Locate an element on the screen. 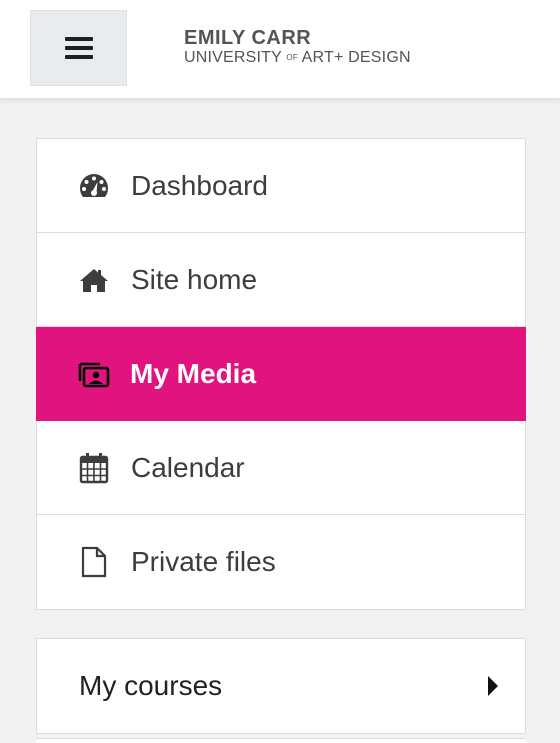 This screenshot has height=743, width=560. media-gallery-icon is located at coordinates (93, 374).